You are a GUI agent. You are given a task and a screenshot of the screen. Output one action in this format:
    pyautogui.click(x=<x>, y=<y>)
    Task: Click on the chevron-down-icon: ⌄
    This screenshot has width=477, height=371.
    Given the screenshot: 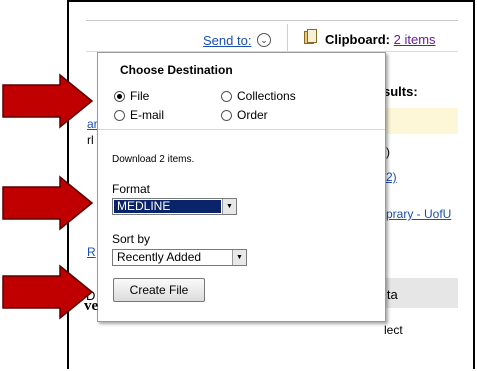 What is the action you would take?
    pyautogui.click(x=264, y=40)
    